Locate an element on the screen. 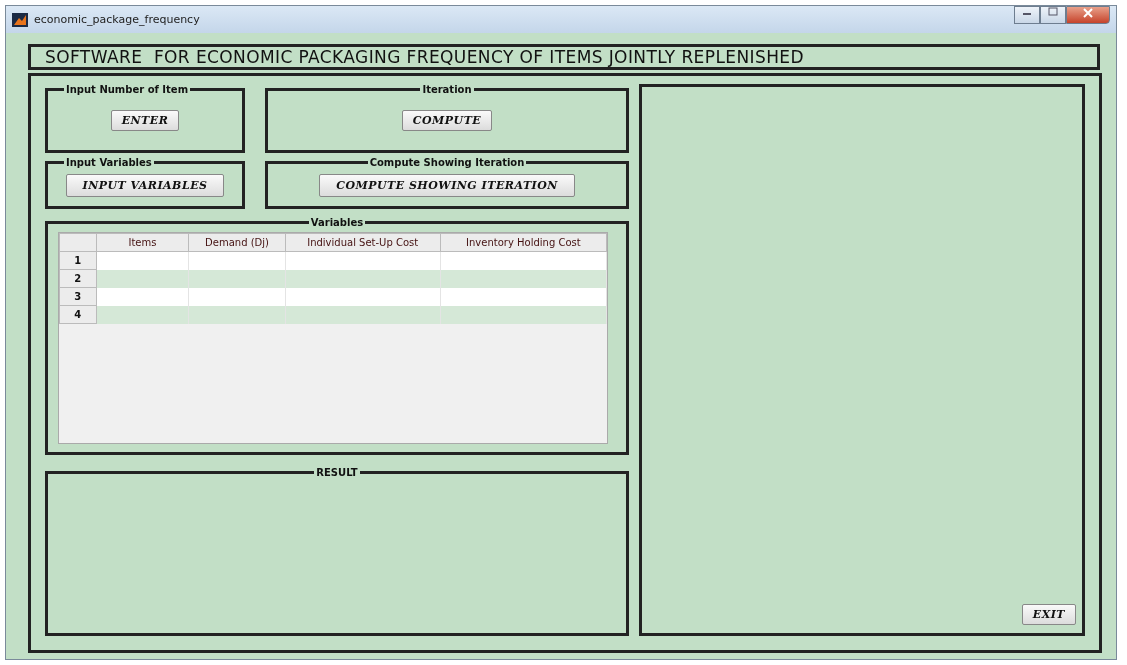 Image resolution: width=1127 pixels, height=665 pixels. column-header: Items is located at coordinates (142, 242).